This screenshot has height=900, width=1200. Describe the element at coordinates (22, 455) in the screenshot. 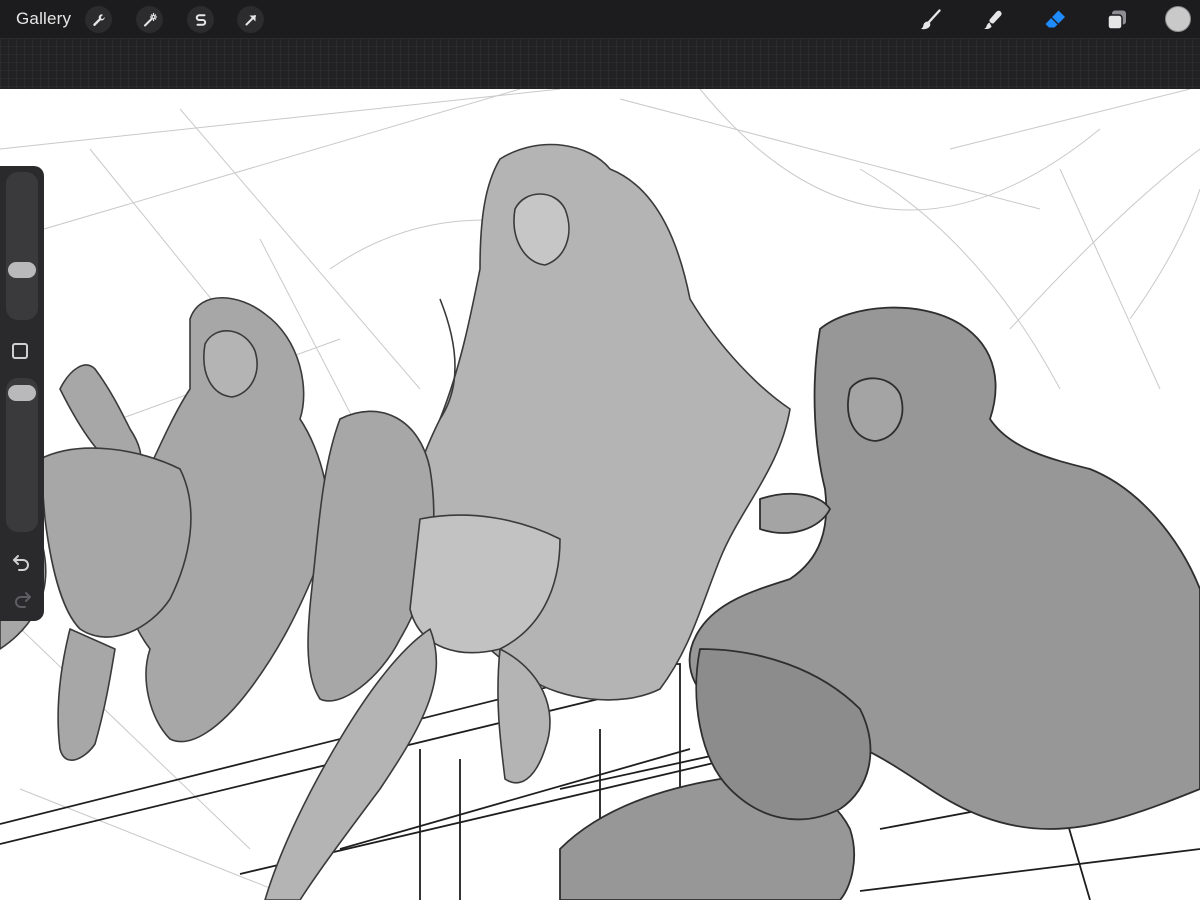

I see `opacity-slider` at that location.